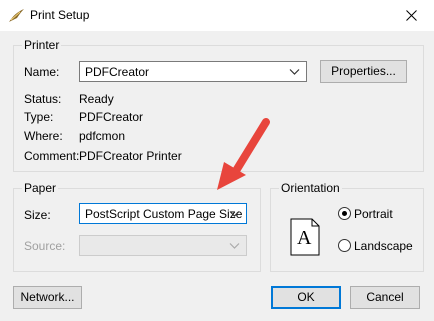  I want to click on feather-quill-icon, so click(16, 15).